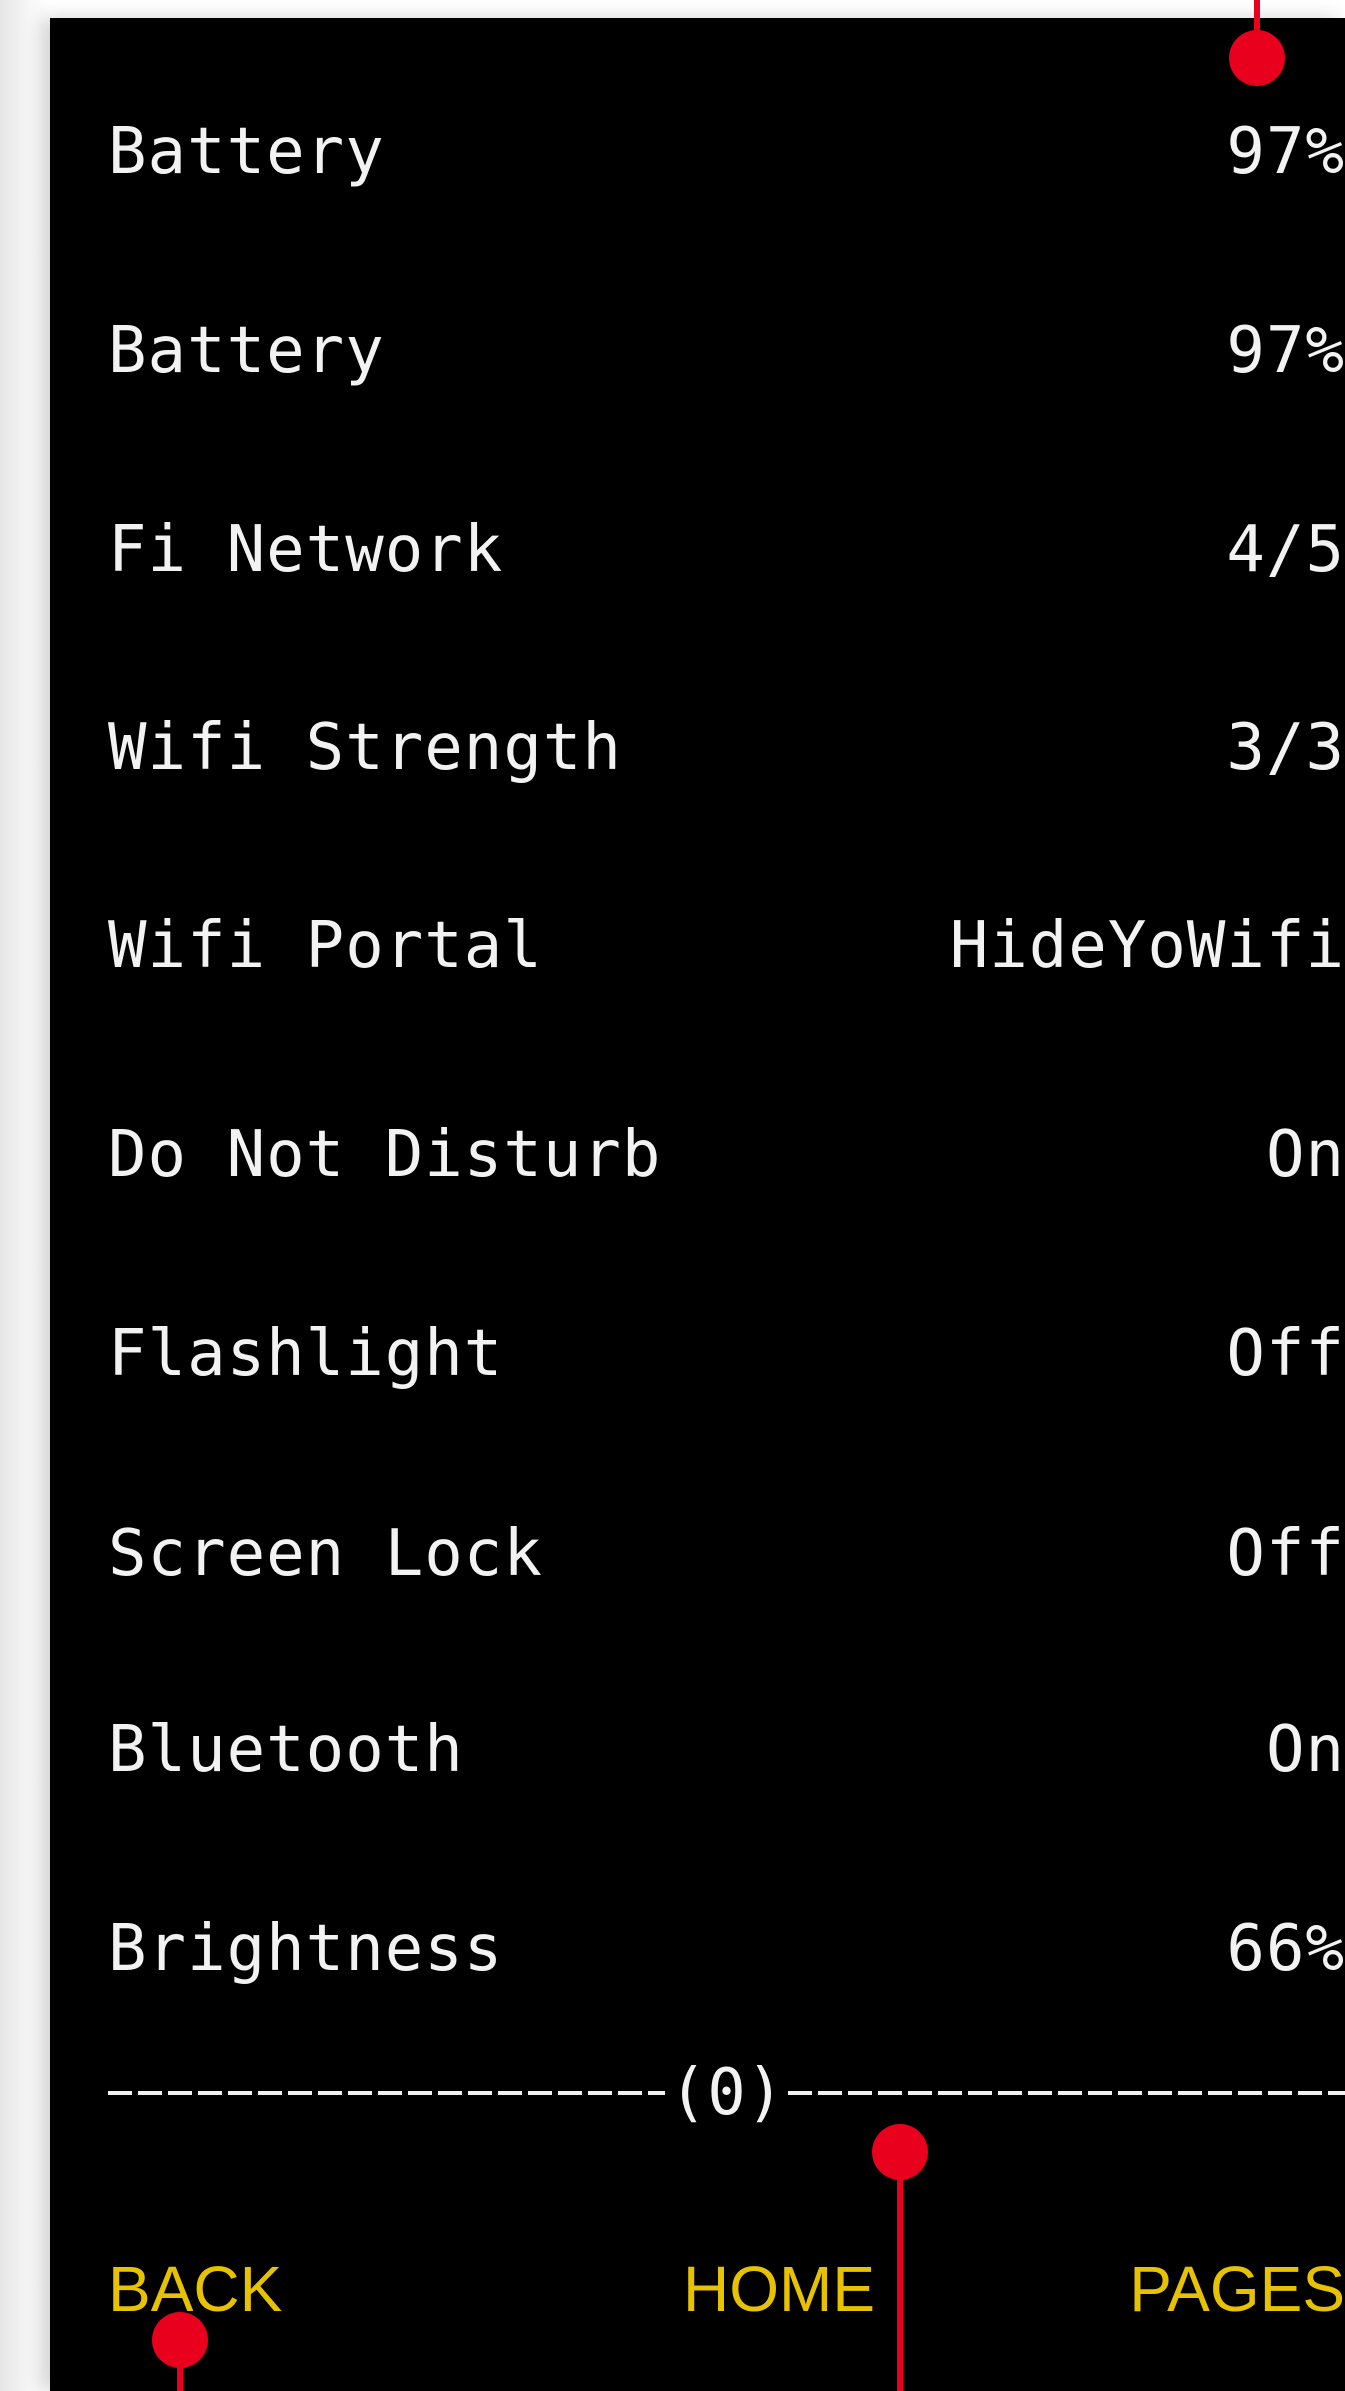 The height and width of the screenshot is (2391, 1345). I want to click on status-row-do-not-disturb: Do Not Disturb On, so click(726, 1155).